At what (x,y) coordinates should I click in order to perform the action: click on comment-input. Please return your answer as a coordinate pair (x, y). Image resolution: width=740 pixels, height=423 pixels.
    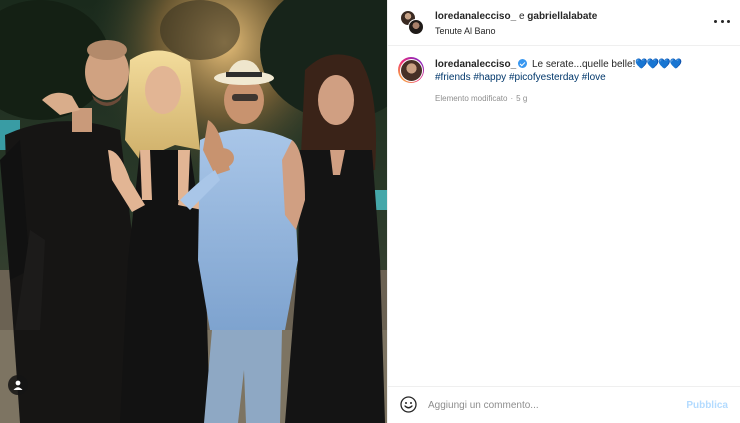
    Looking at the image, I should click on (553, 405).